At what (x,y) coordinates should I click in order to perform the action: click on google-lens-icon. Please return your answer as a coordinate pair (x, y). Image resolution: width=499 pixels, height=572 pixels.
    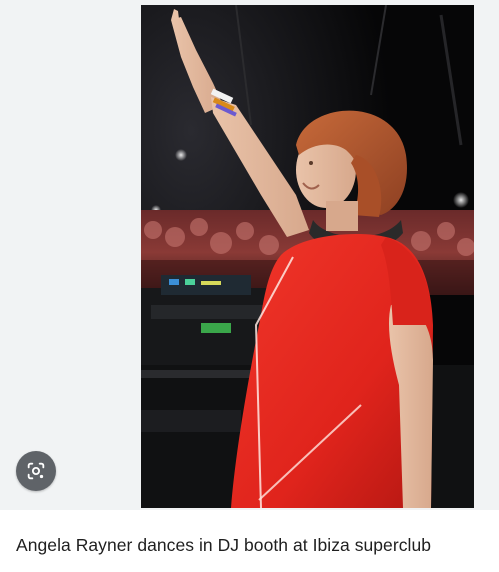
    Looking at the image, I should click on (36, 471).